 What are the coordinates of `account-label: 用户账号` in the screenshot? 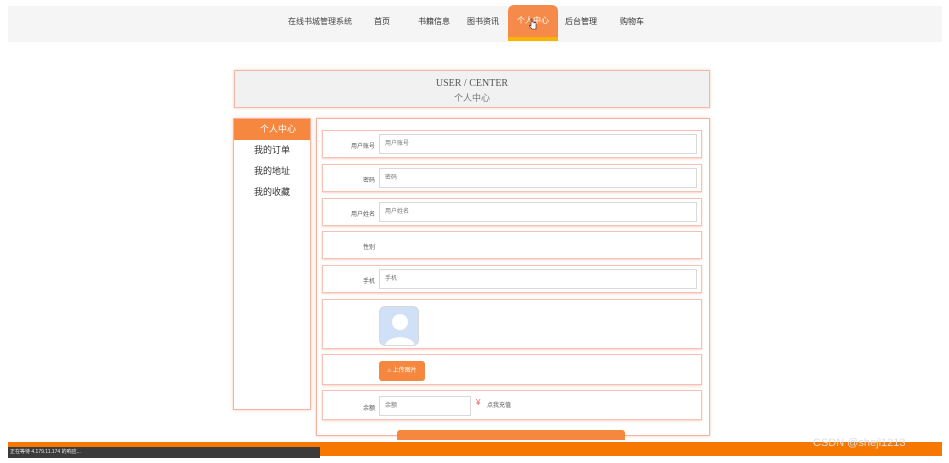 It's located at (362, 147).